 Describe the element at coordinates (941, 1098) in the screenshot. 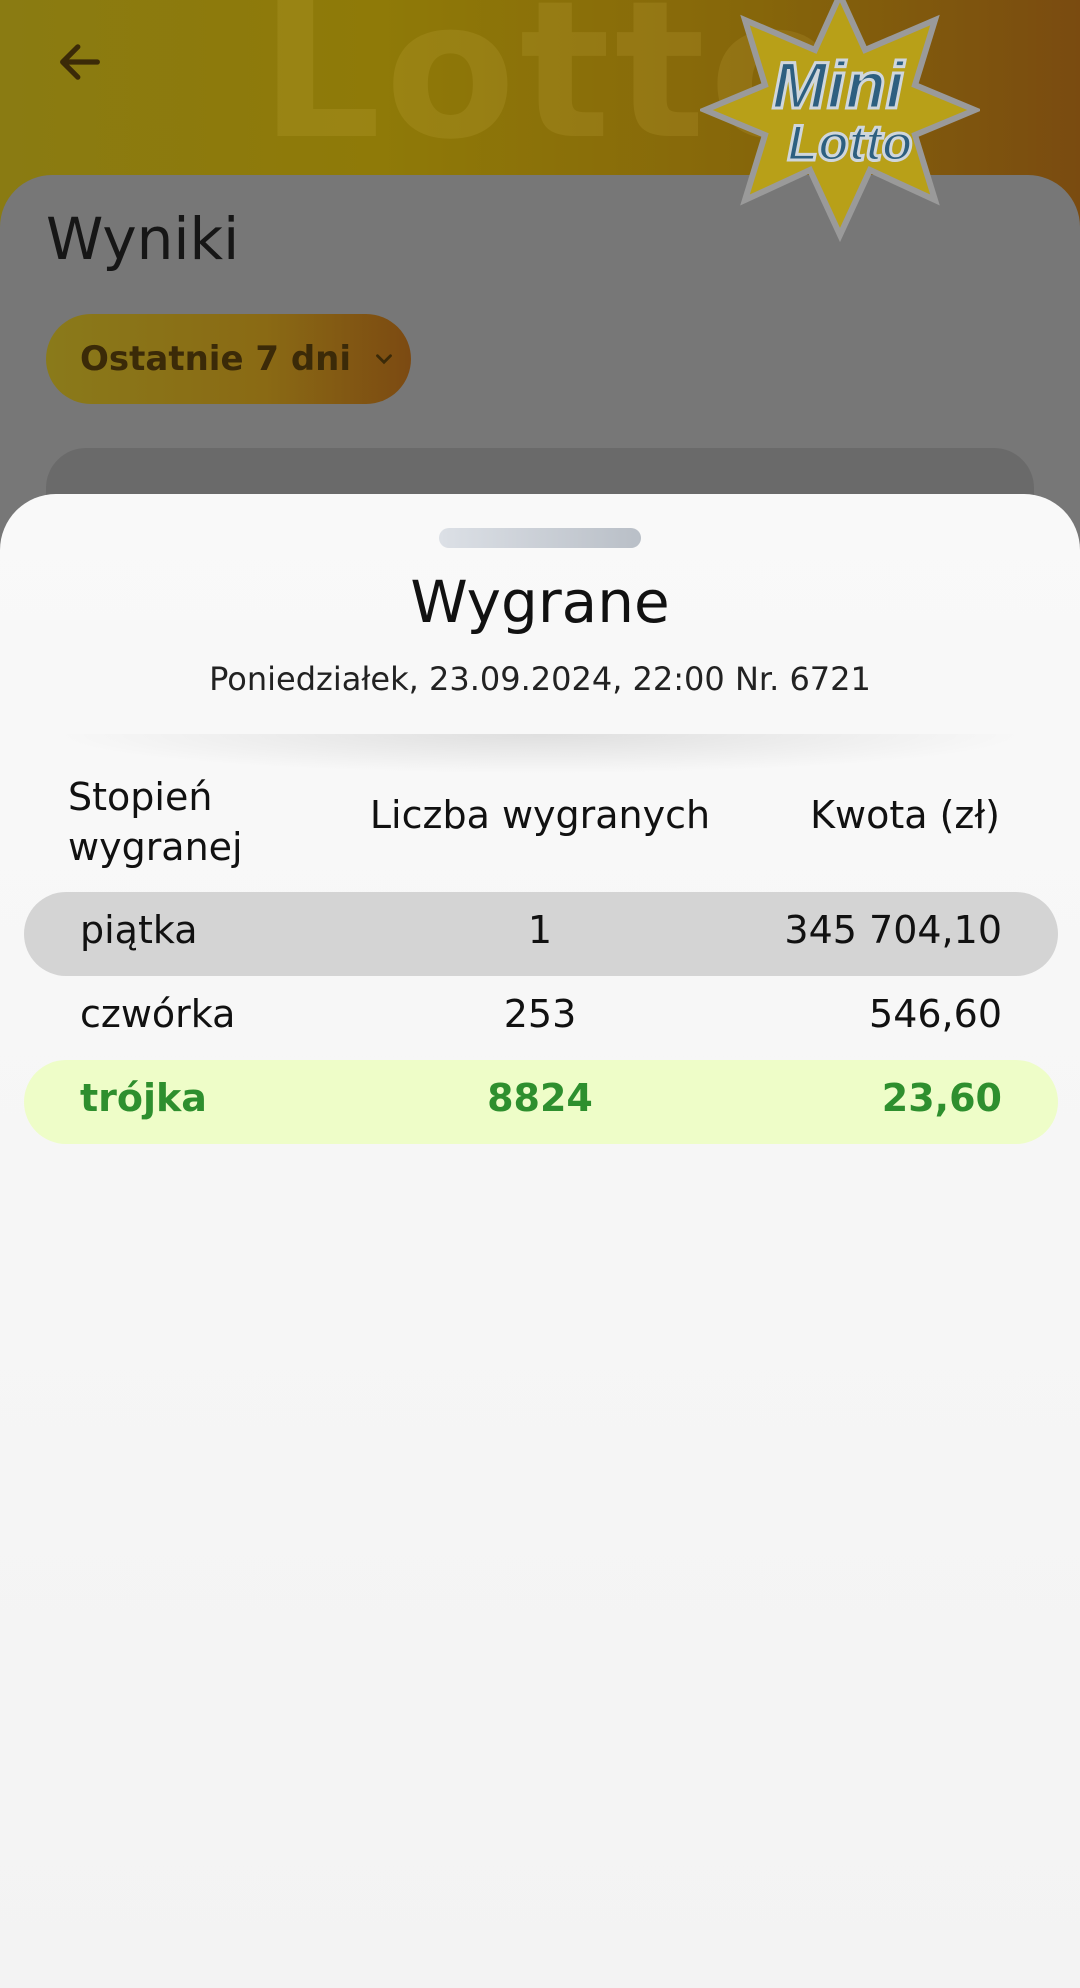

I see `prize-amount: 23,60` at that location.